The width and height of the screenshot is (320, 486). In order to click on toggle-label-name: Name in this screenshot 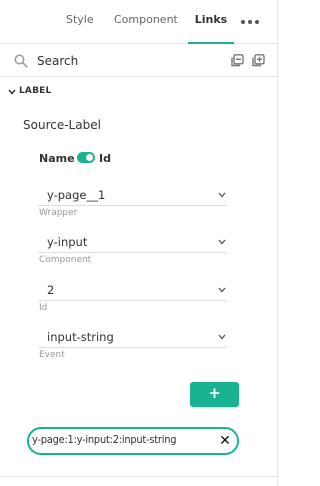, I will do `click(57, 158)`.